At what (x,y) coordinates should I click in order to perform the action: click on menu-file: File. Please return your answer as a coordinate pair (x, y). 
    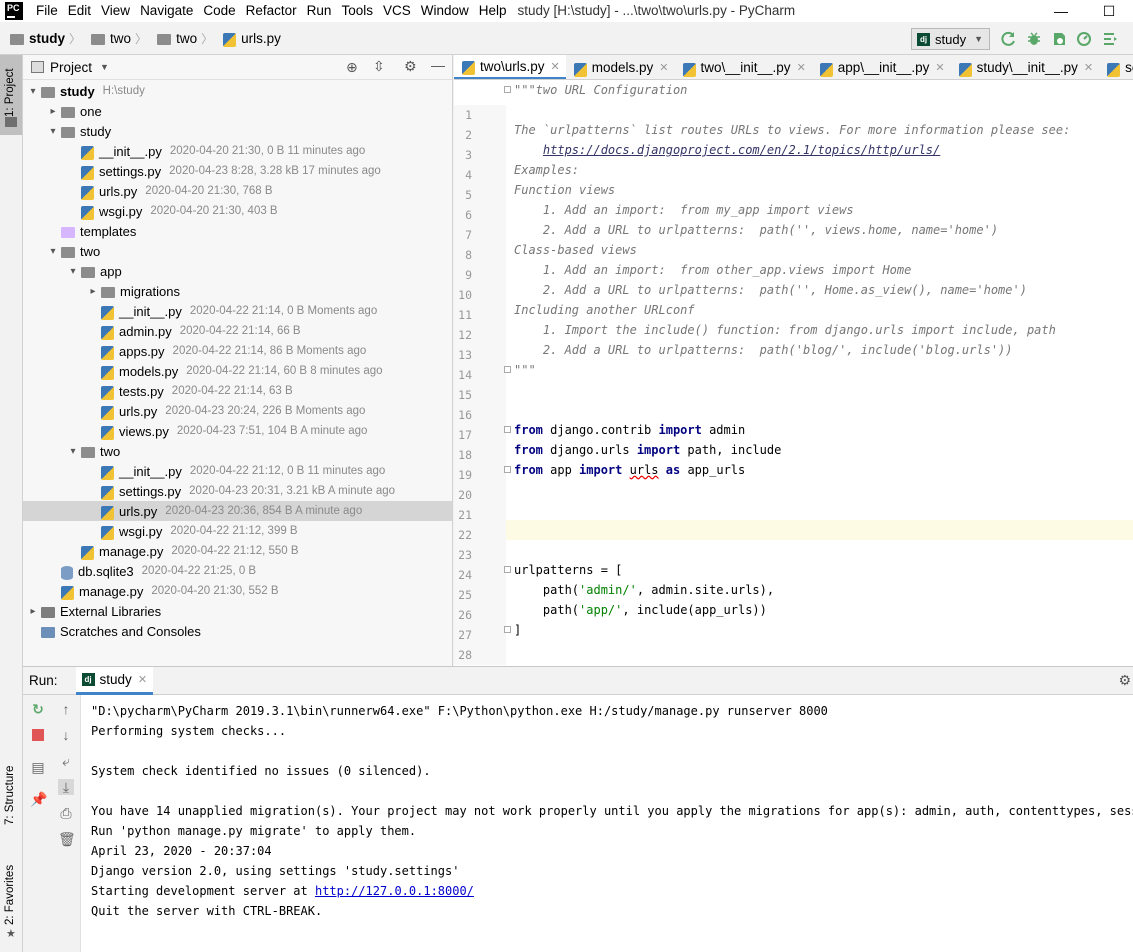
    Looking at the image, I should click on (47, 11).